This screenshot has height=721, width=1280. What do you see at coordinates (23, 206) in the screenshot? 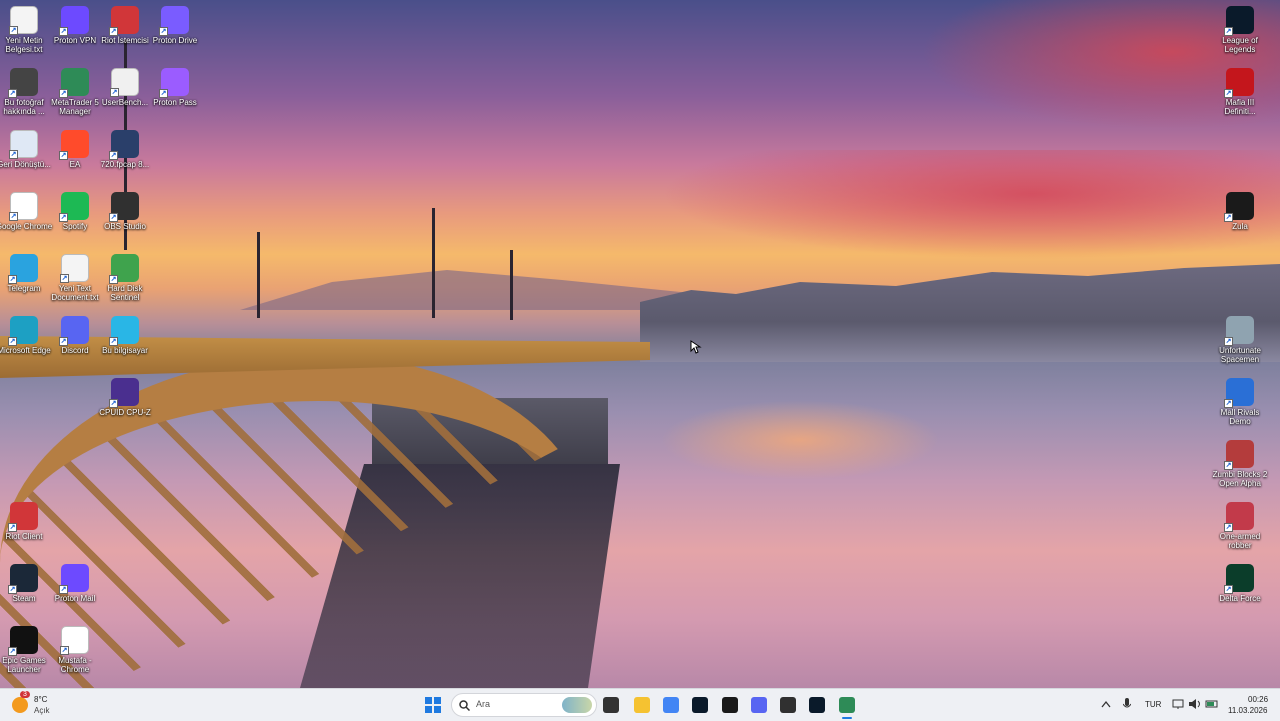
I see `chrome-icon: ↗` at bounding box center [23, 206].